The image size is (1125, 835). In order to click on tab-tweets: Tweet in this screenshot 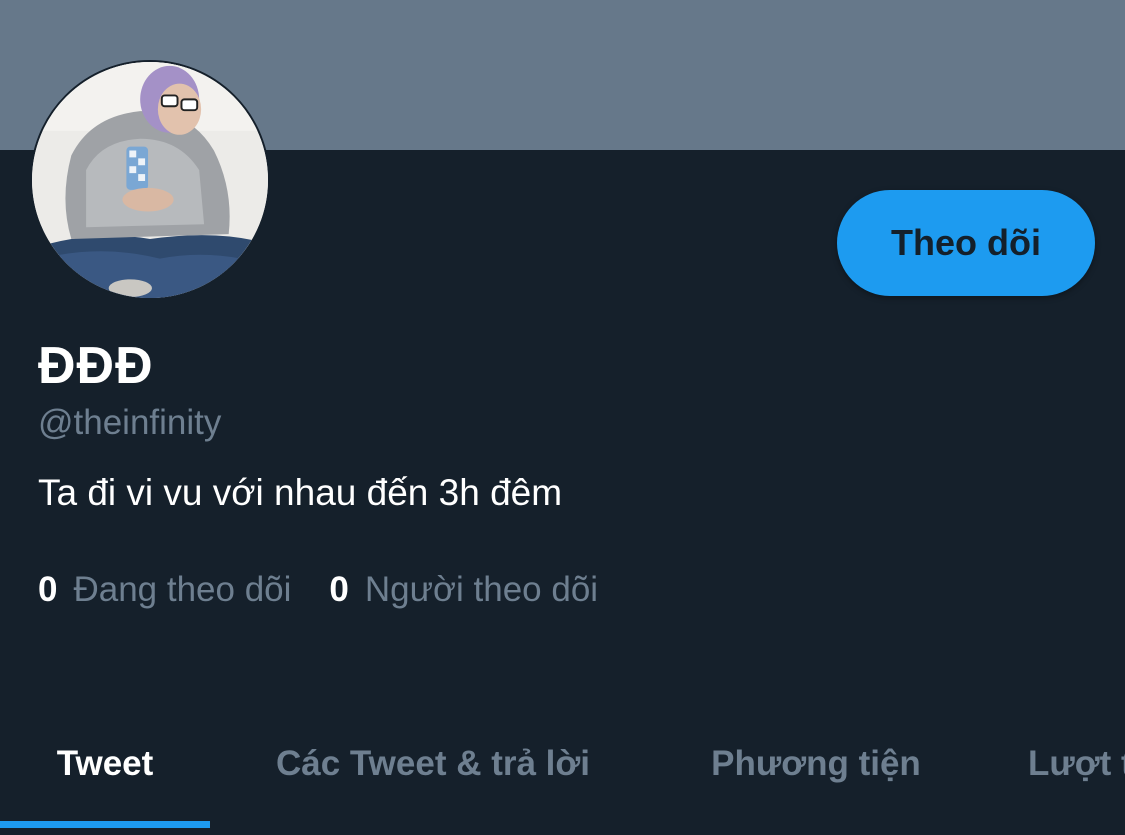, I will do `click(105, 764)`.